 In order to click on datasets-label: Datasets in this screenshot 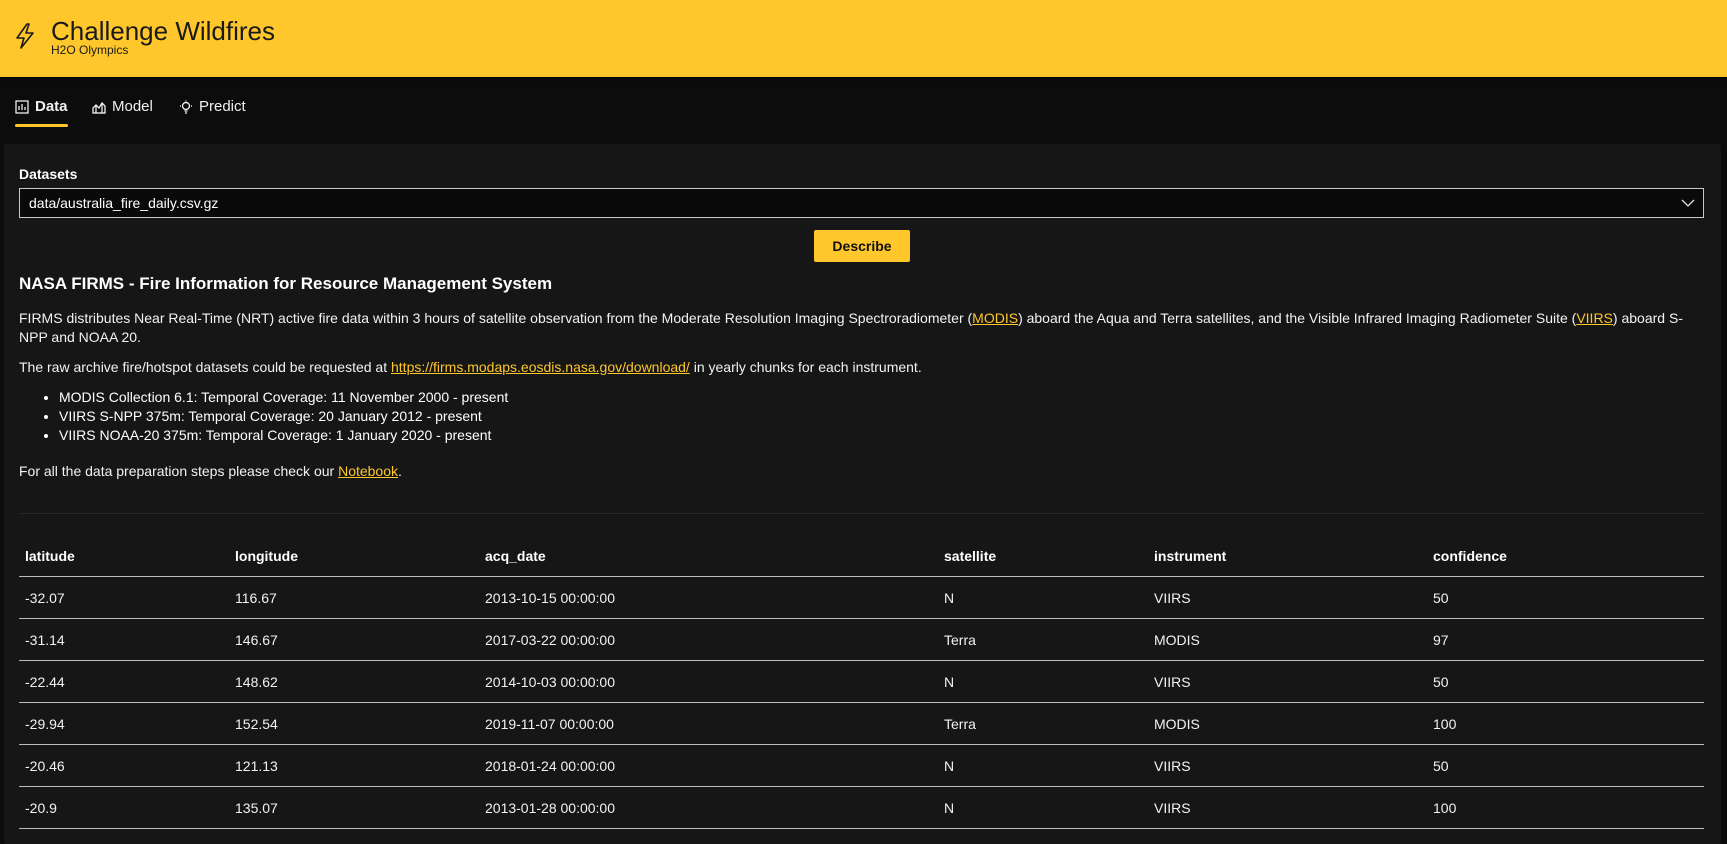, I will do `click(48, 174)`.